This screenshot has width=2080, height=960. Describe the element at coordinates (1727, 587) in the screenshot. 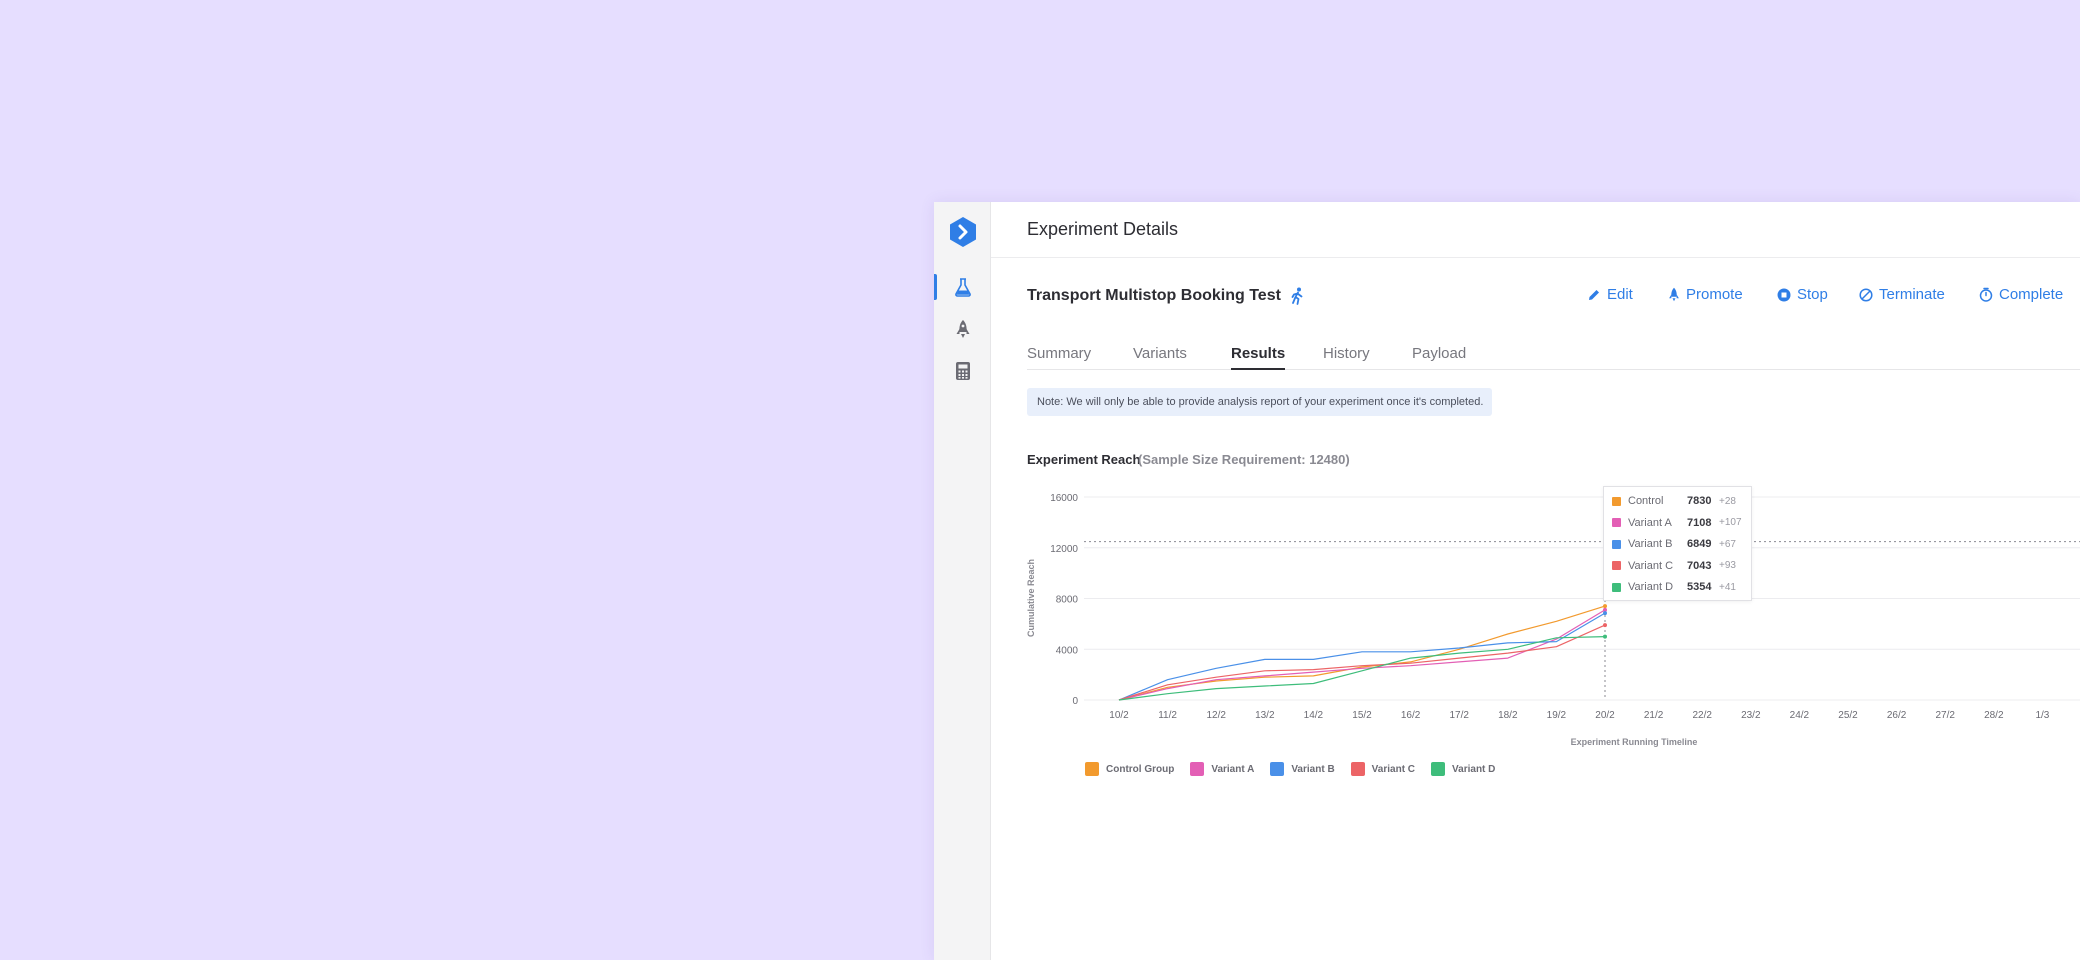

I see `tooltip-delta: +41` at that location.